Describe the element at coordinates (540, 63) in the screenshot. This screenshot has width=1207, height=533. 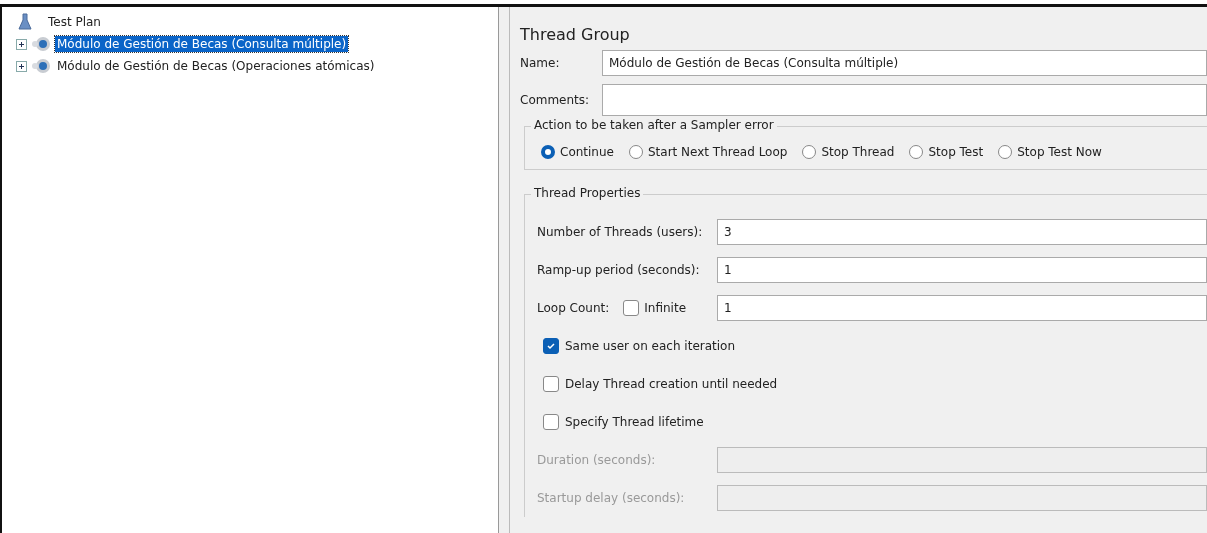
I see `field-label: Name:` at that location.